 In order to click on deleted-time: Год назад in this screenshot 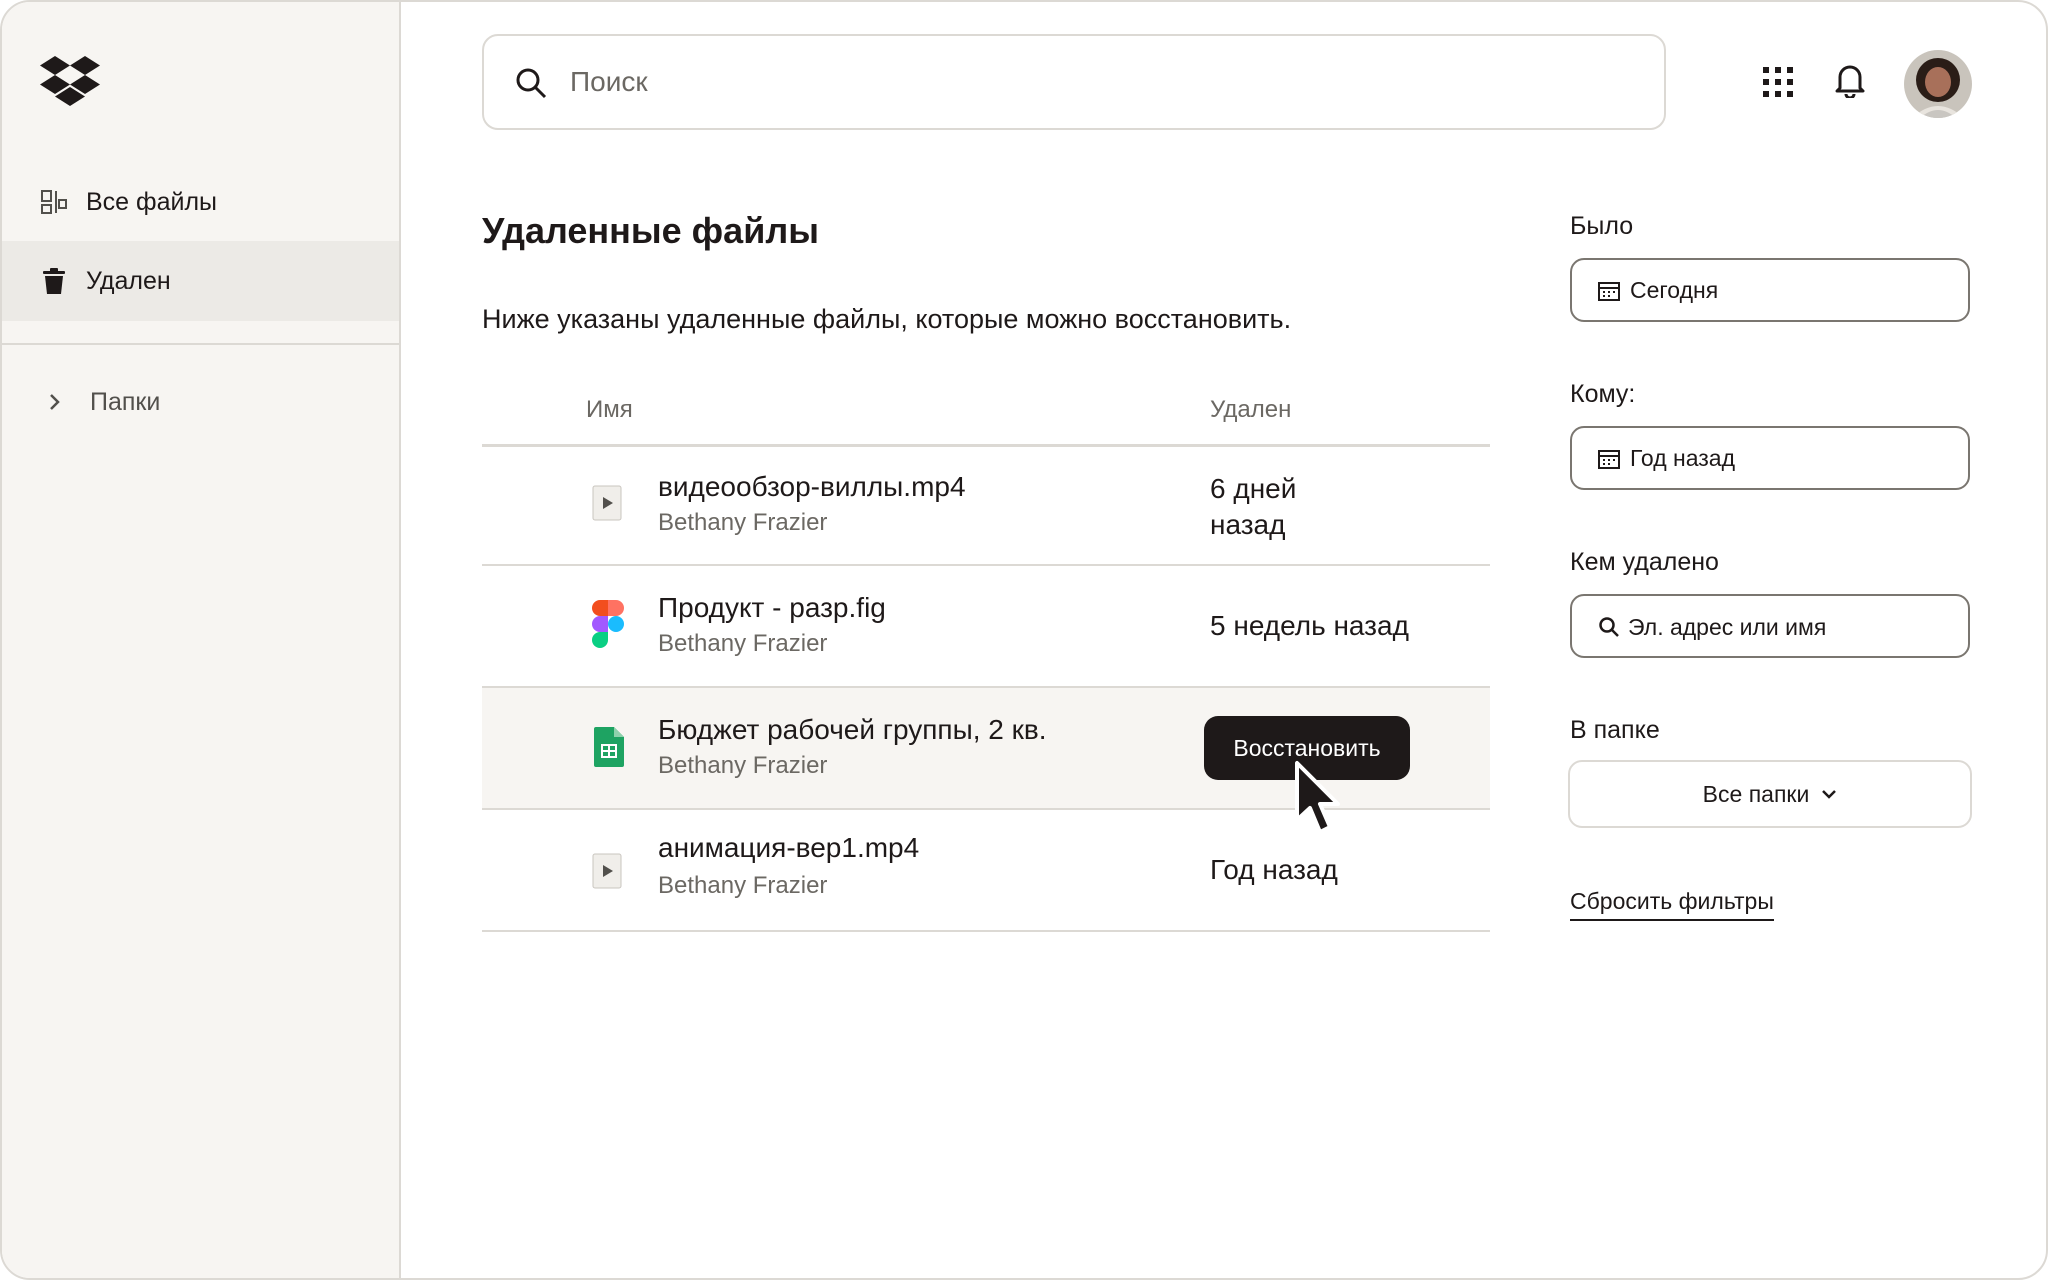, I will do `click(1274, 869)`.